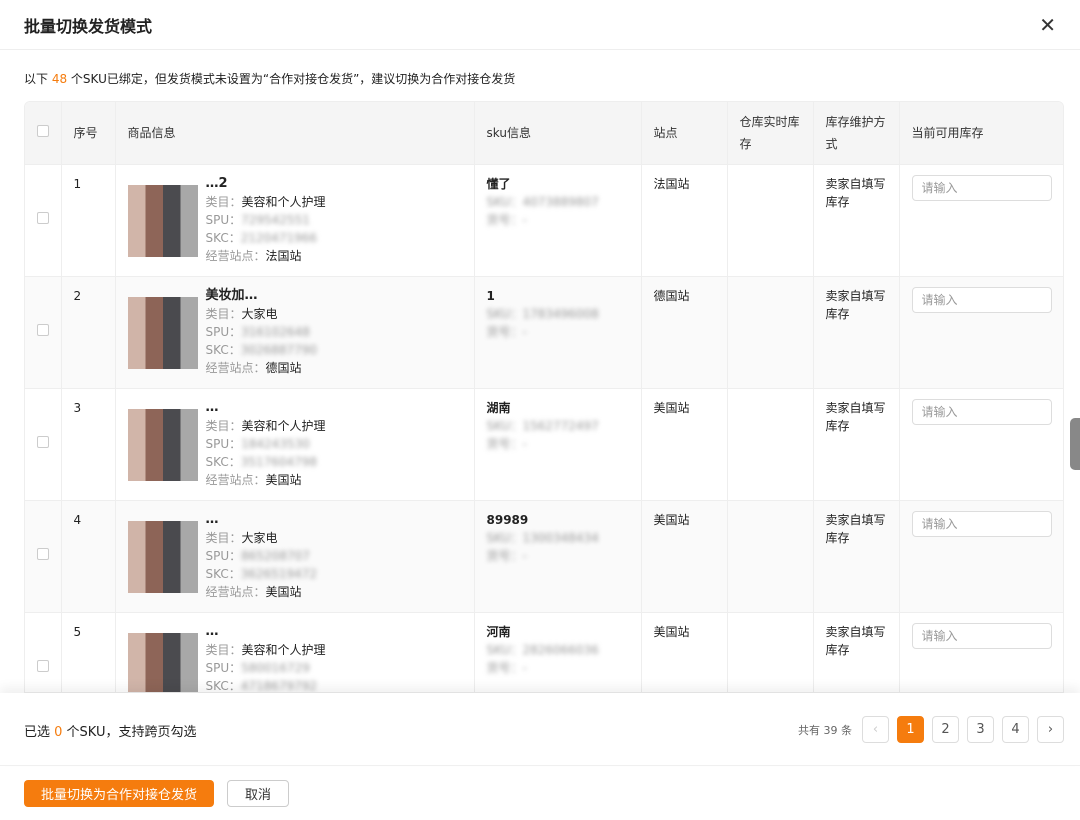 The width and height of the screenshot is (1080, 820). Describe the element at coordinates (88, 331) in the screenshot. I see `row-no: 2` at that location.